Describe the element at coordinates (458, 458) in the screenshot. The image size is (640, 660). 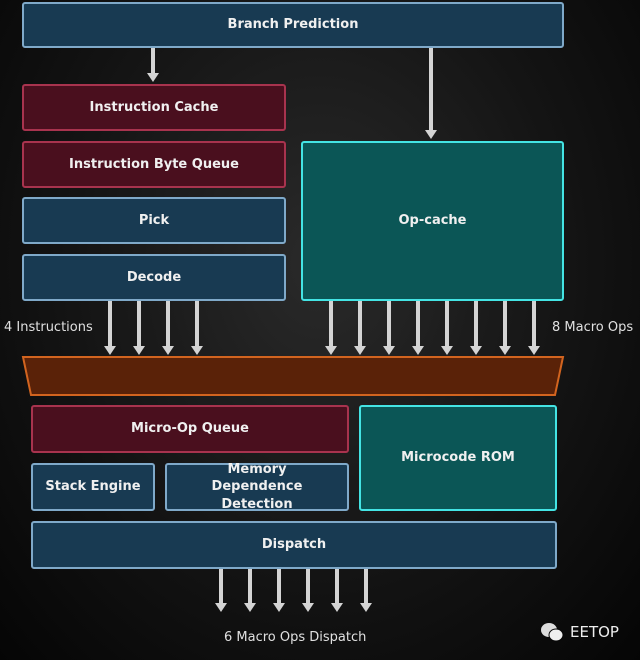
I see `microcode-rom-block: Microcode ROM` at that location.